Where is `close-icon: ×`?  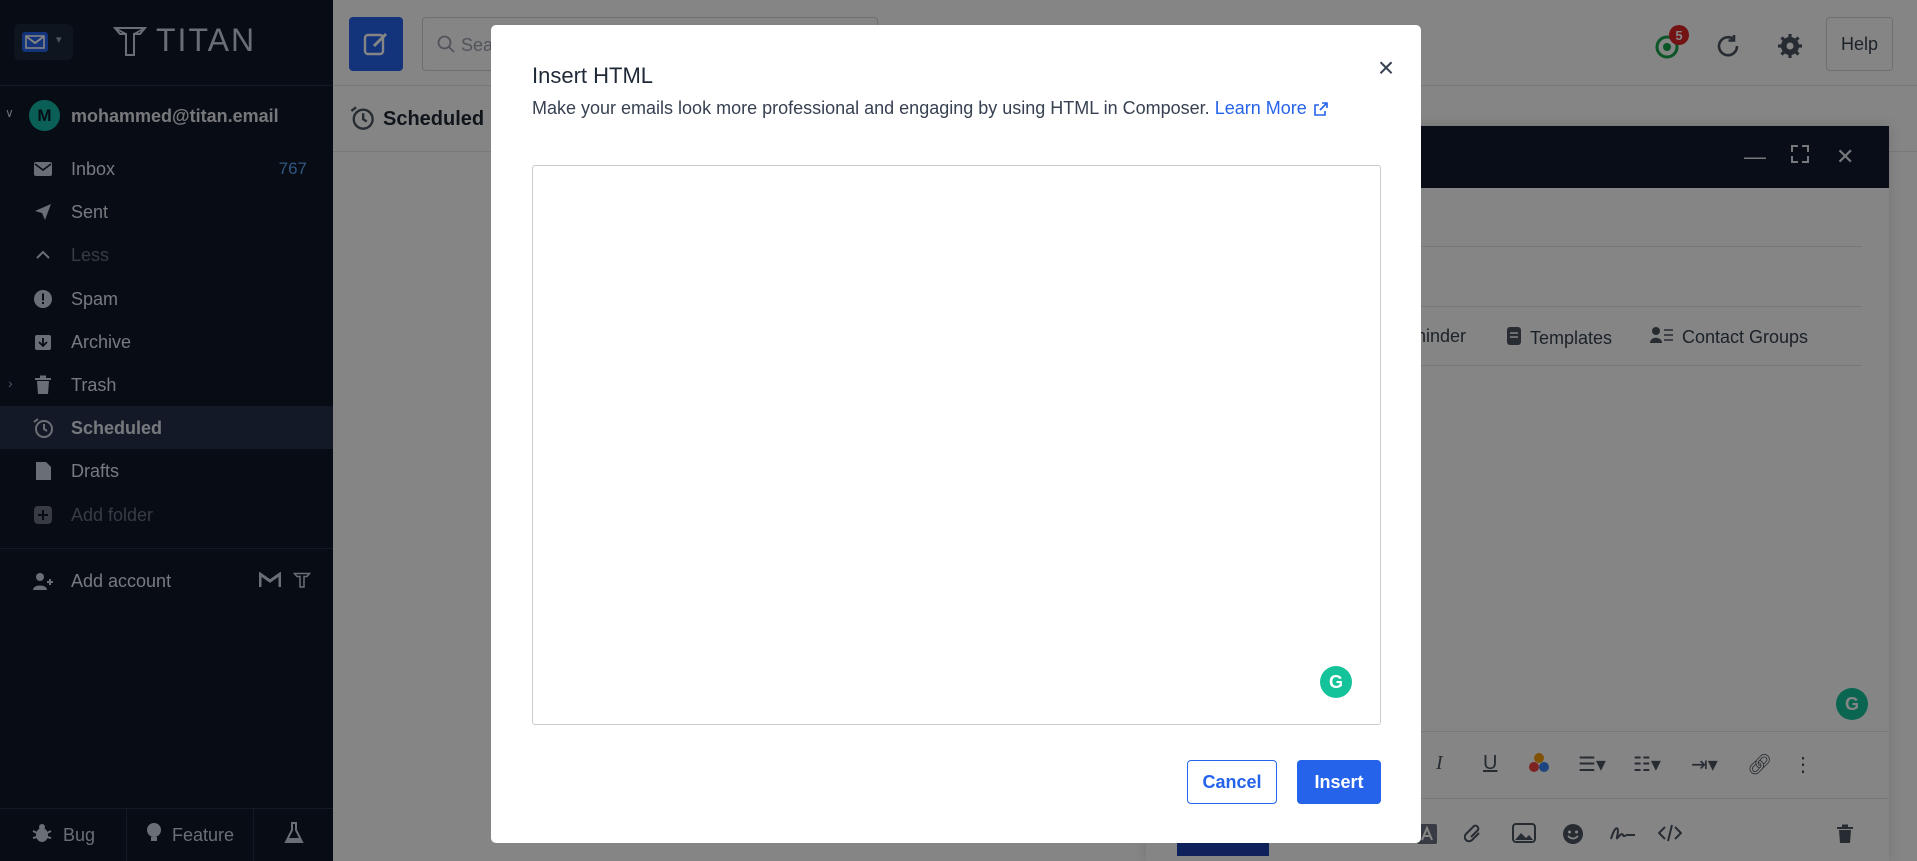
close-icon: × is located at coordinates (1386, 67).